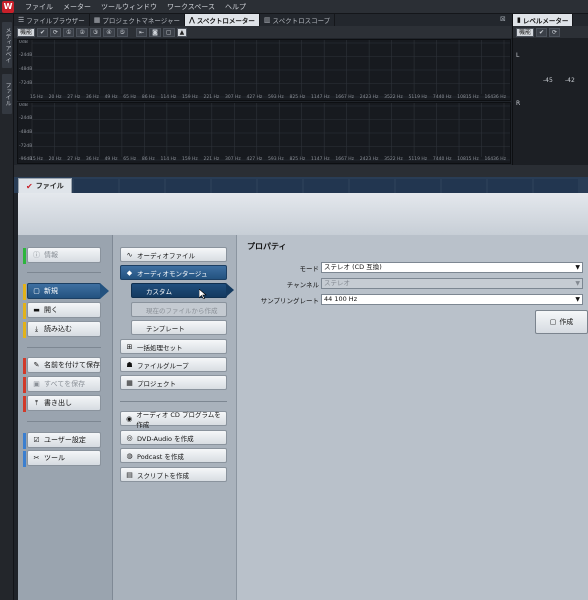 Image resolution: width=588 pixels, height=600 pixels. I want to click on user-settings-button: ☑ ユーザー設定, so click(62, 440).